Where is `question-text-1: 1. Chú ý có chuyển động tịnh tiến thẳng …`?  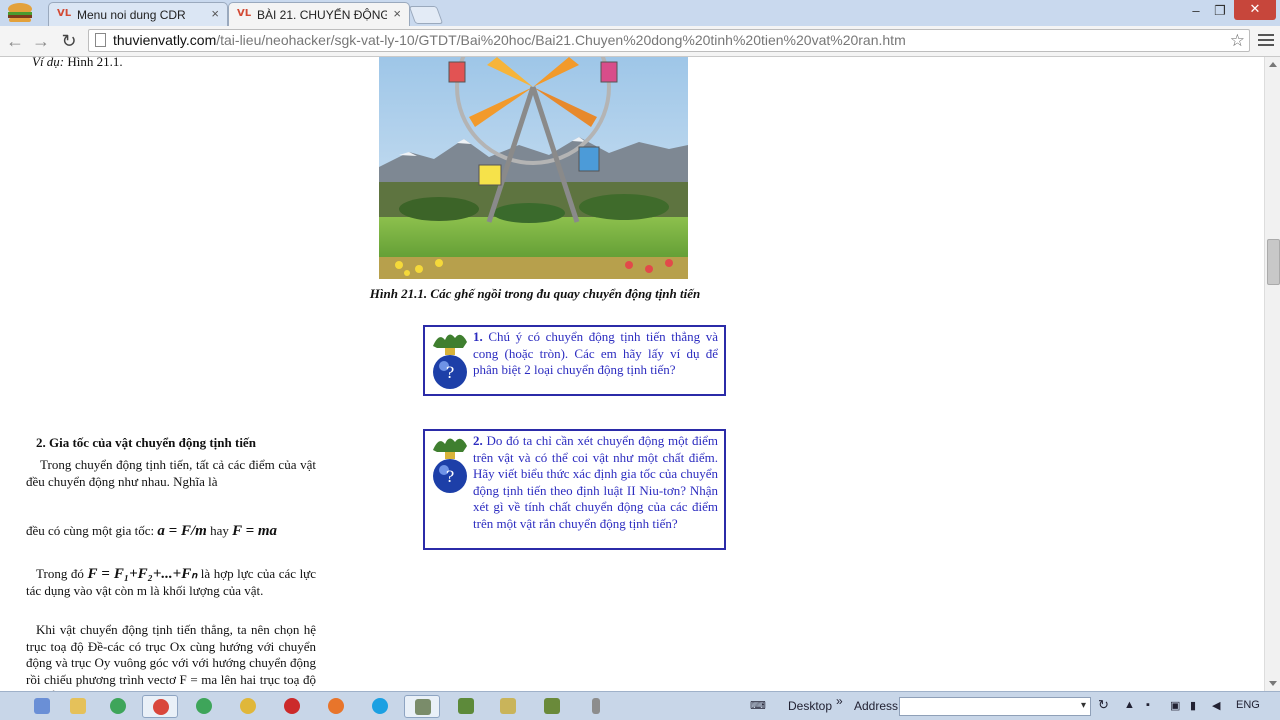 question-text-1: 1. Chú ý có chuyển động tịnh tiến thẳng … is located at coordinates (595, 354).